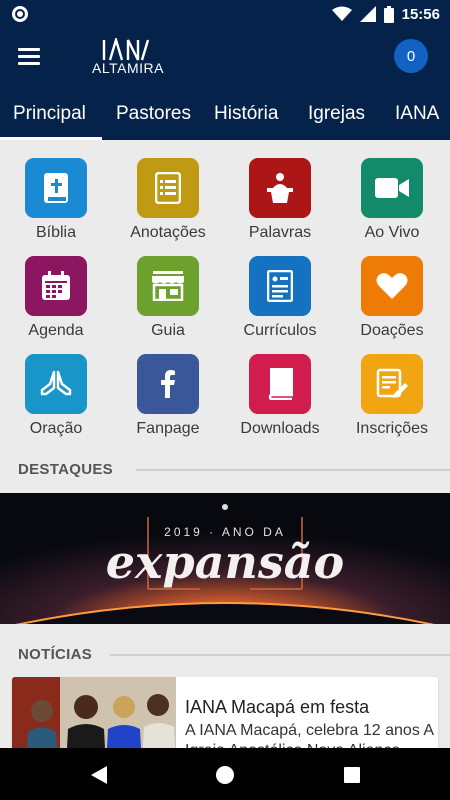 The height and width of the screenshot is (800, 450). What do you see at coordinates (411, 56) in the screenshot?
I see `notification-badge: 0` at bounding box center [411, 56].